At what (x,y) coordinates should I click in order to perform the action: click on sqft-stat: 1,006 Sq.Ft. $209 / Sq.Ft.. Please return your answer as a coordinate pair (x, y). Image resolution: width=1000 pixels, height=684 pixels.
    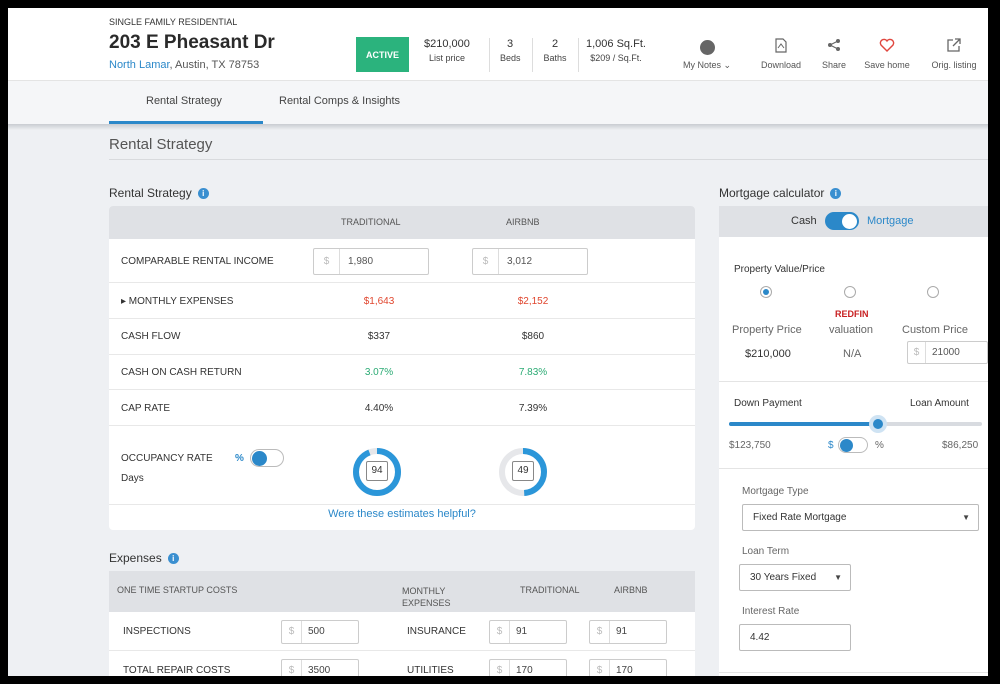
    Looking at the image, I should click on (616, 51).